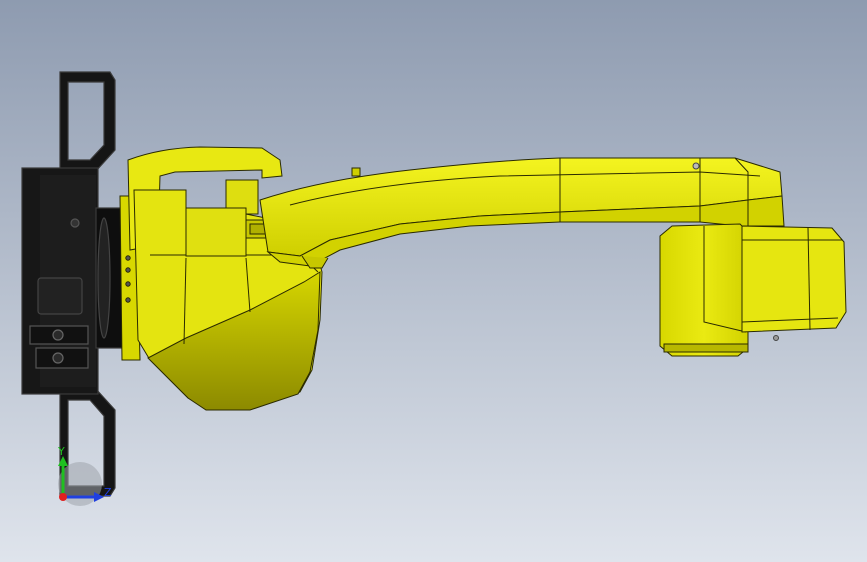 Image resolution: width=867 pixels, height=562 pixels. Describe the element at coordinates (61, 451) in the screenshot. I see `triad-y-label: Y` at that location.